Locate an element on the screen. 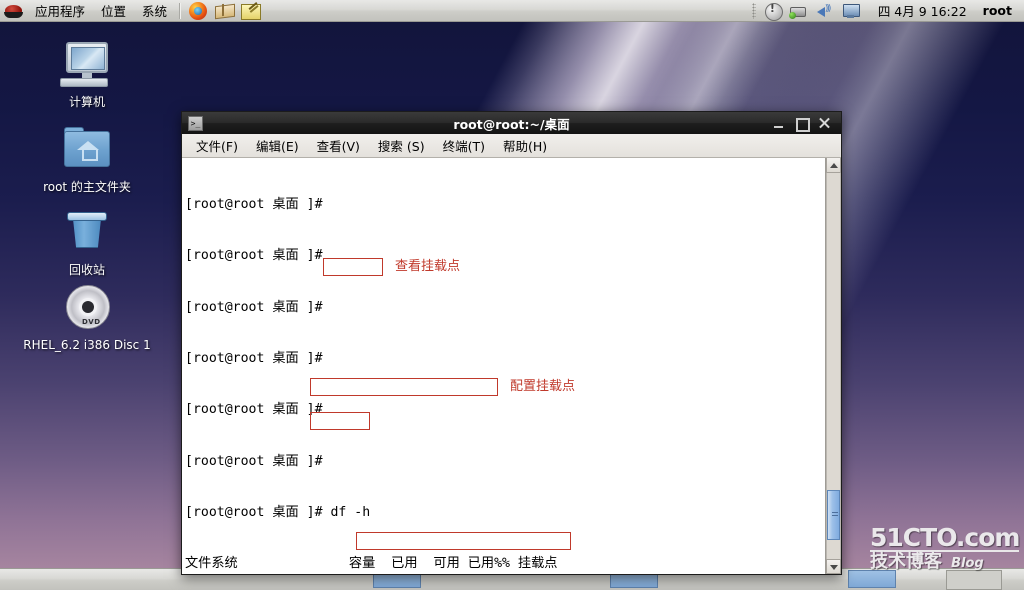 The width and height of the screenshot is (1024, 590). desktop-icon-home-label: root 的主文件夹 is located at coordinates (87, 187).